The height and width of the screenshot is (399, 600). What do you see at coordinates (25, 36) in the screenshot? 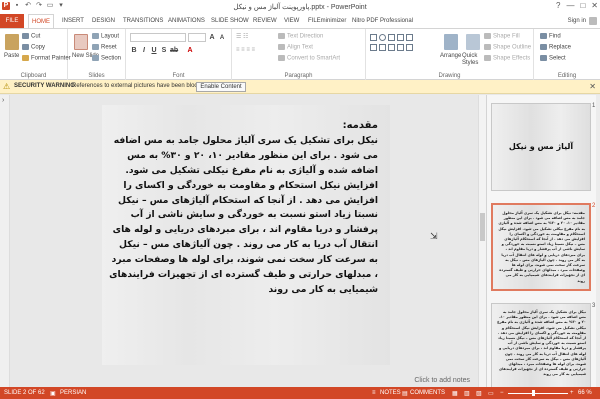
I see `cut-icon` at bounding box center [25, 36].